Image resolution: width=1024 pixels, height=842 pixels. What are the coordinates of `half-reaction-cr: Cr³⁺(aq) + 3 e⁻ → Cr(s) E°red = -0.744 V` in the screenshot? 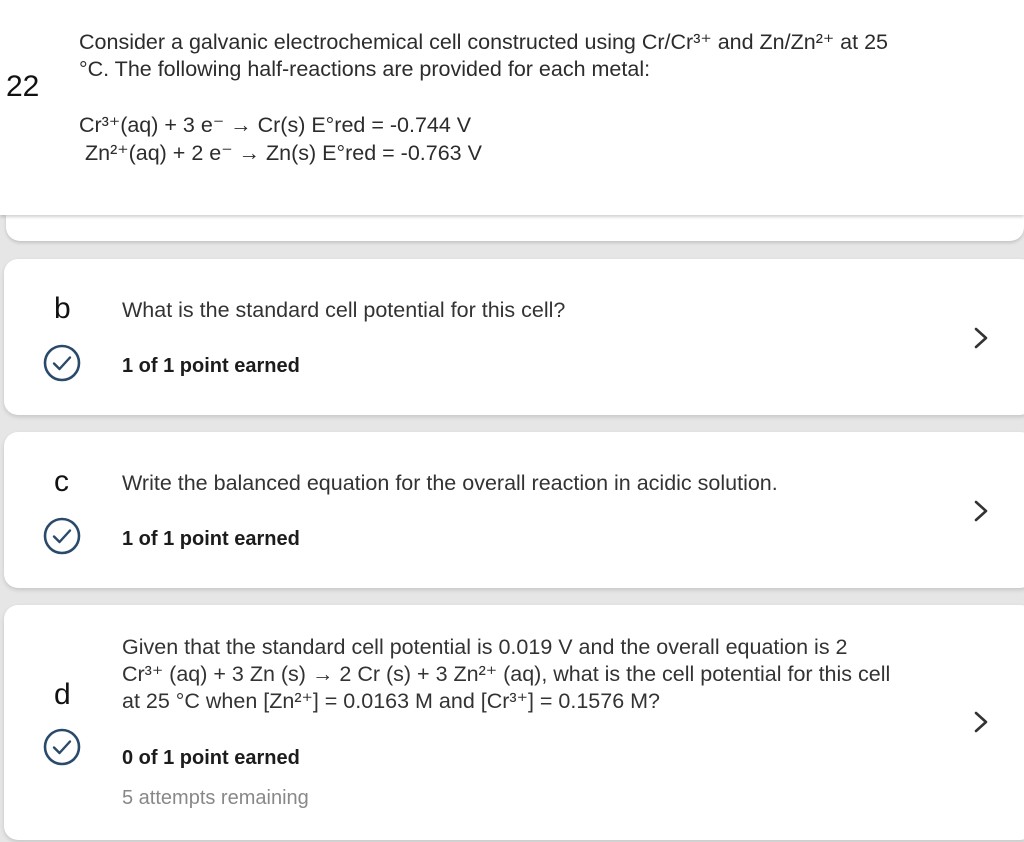 It's located at (275, 125).